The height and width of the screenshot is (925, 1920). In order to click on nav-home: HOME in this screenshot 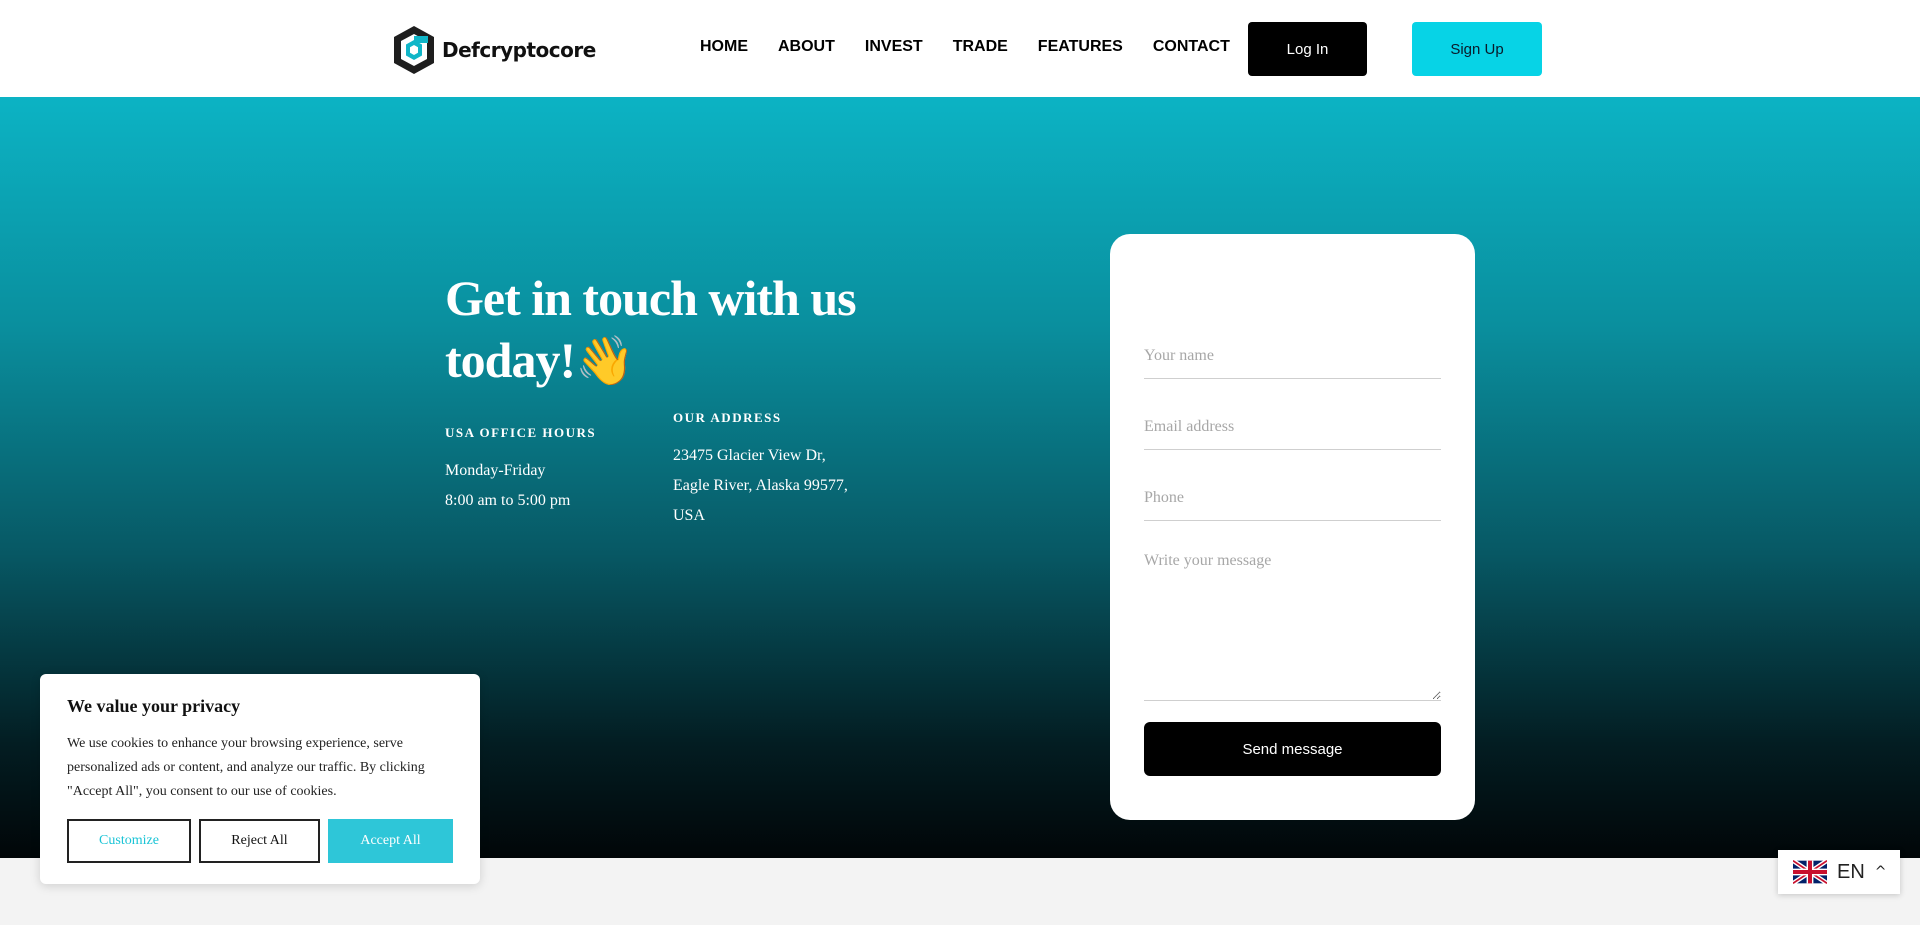, I will do `click(724, 47)`.